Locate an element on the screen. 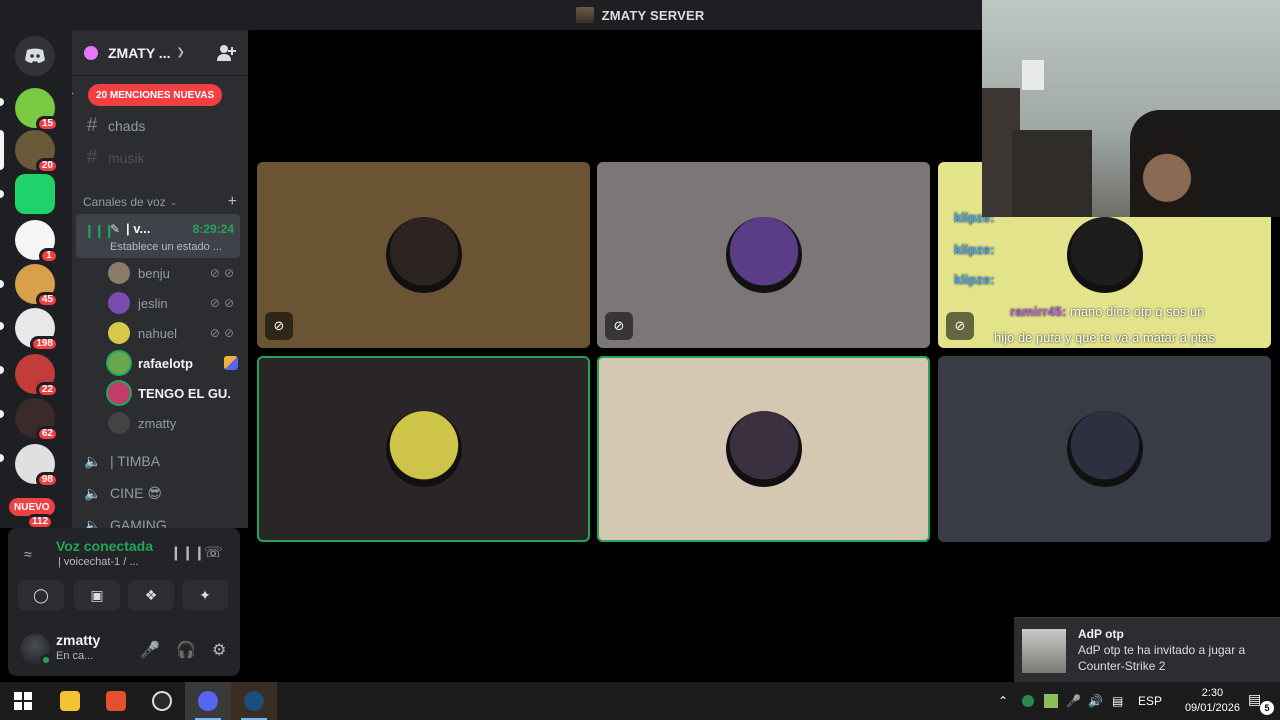  voice-channel-timba: 🔈 | TIMBA is located at coordinates (160, 461).